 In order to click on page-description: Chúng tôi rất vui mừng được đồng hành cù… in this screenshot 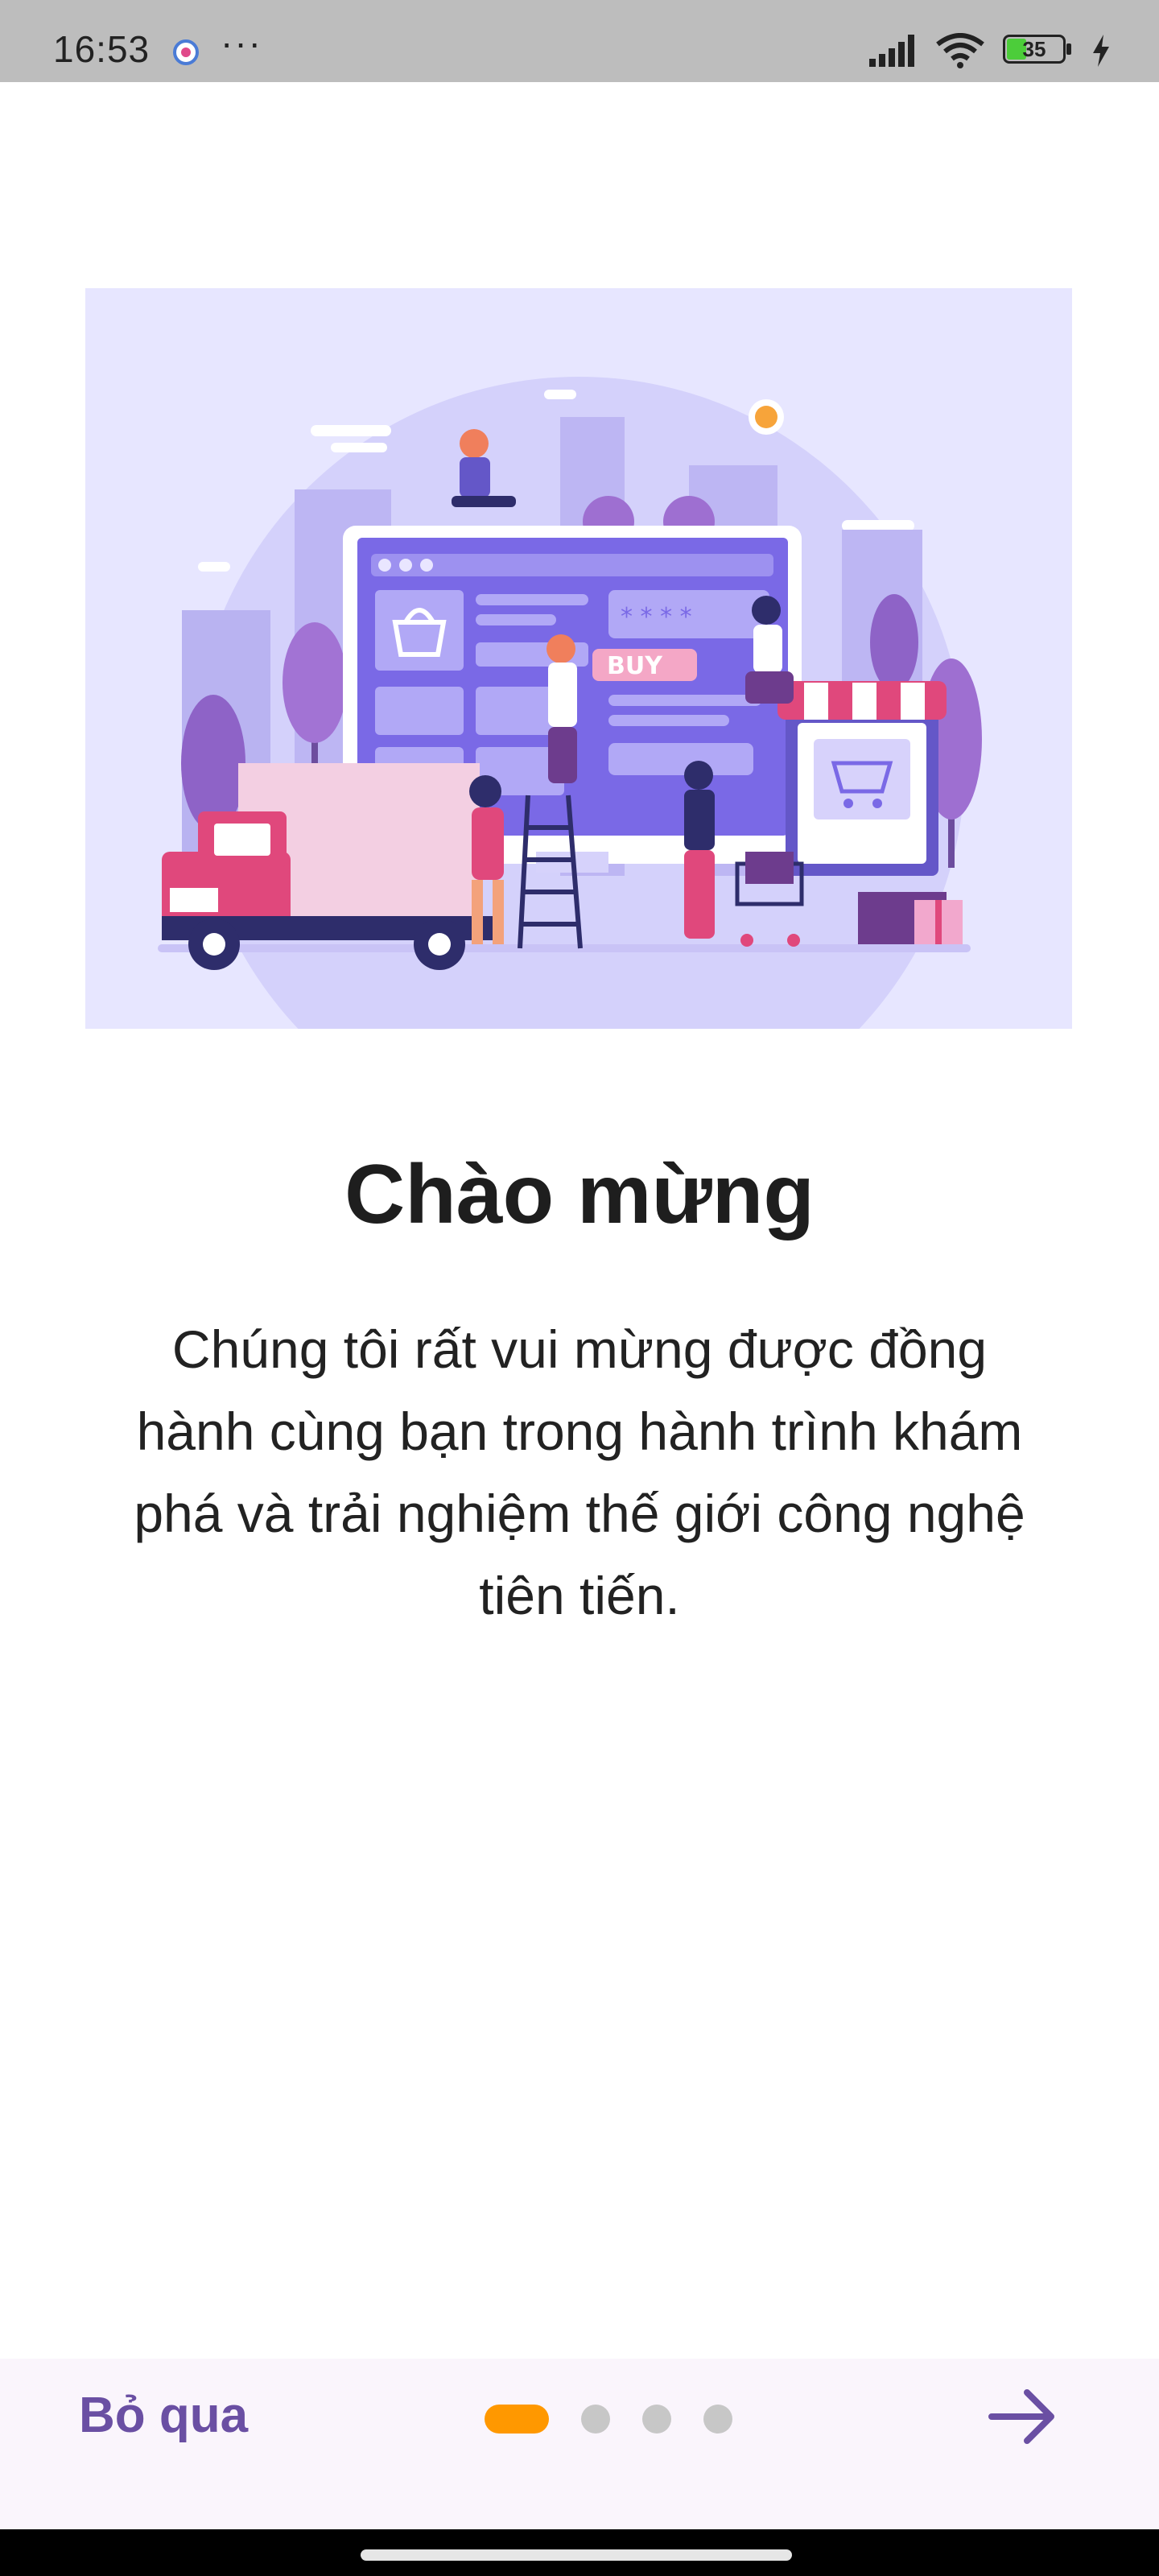, I will do `click(579, 1472)`.